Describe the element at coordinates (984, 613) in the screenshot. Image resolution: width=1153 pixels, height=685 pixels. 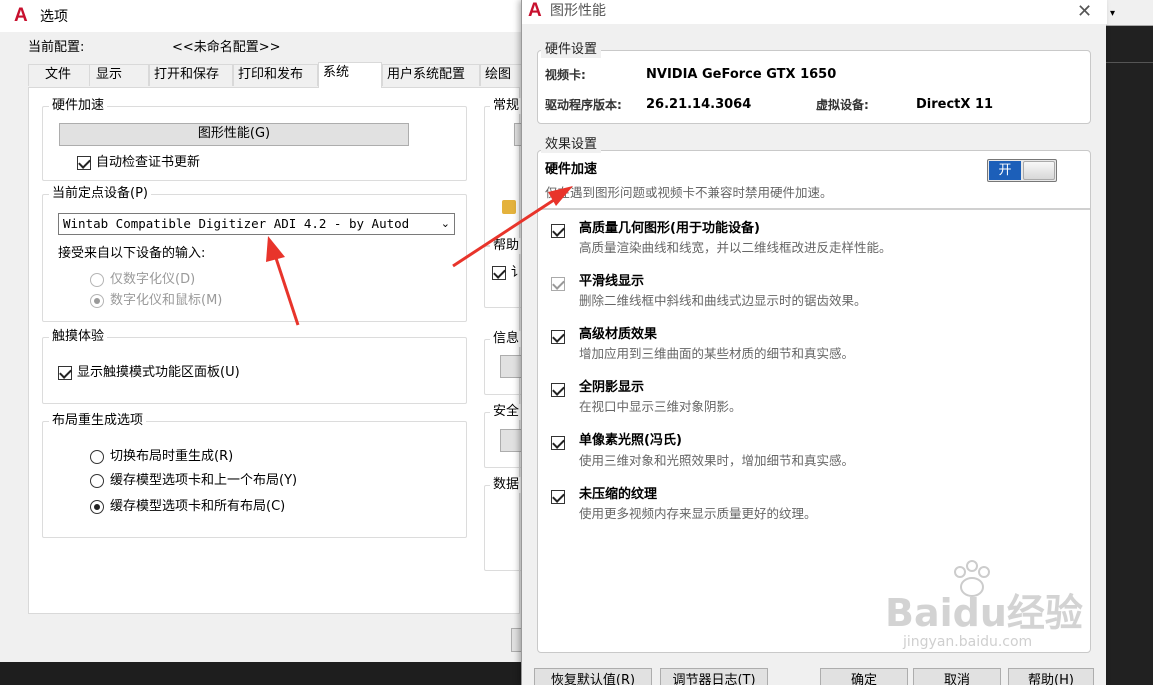
I see `watermark-brand: Baidu经验` at that location.